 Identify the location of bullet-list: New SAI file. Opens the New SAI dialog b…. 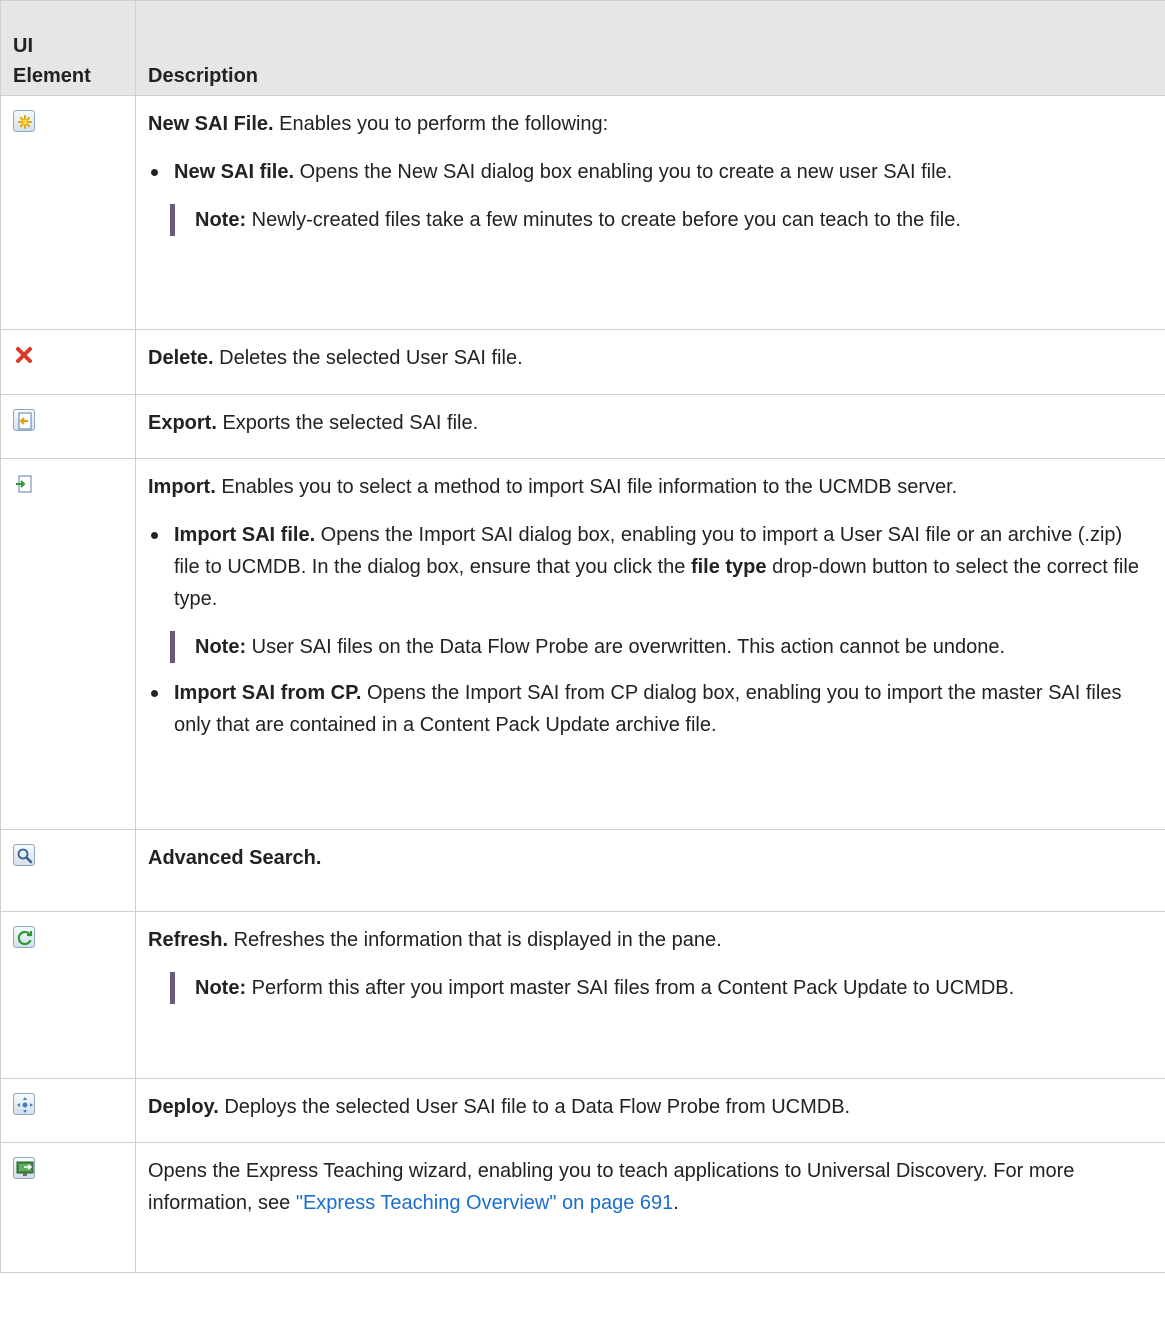
(649, 172).